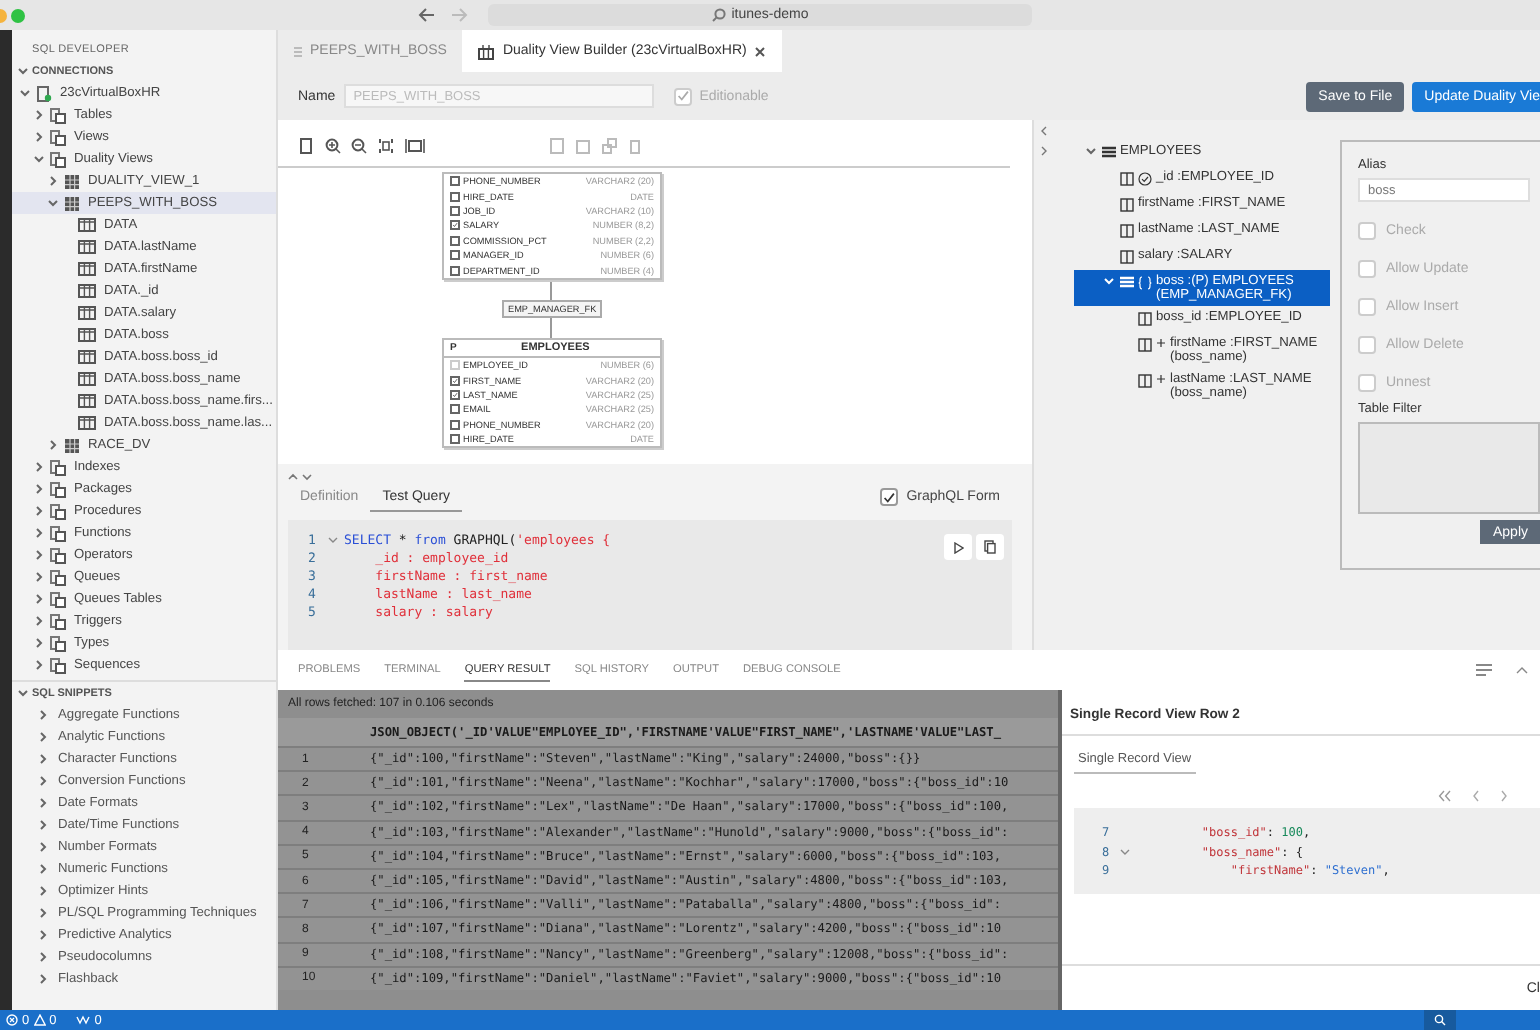 This screenshot has width=1540, height=1030. I want to click on run-button, so click(958, 547).